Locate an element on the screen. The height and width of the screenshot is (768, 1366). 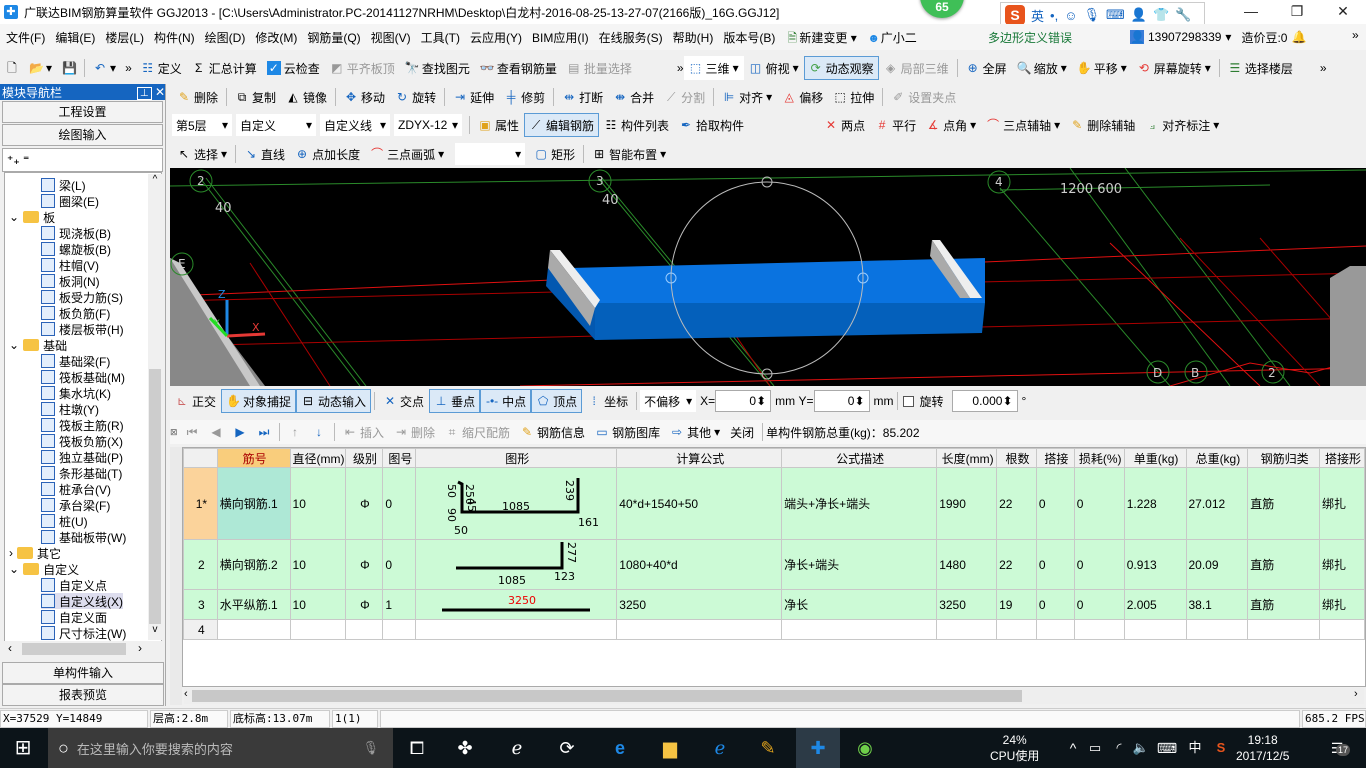
user-icon: 👤 is located at coordinates (1139, 15).